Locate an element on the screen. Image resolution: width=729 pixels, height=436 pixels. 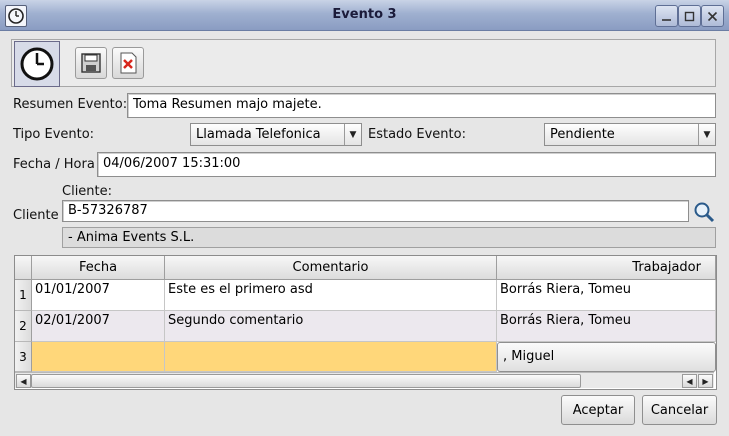
minimize-icon is located at coordinates (666, 16).